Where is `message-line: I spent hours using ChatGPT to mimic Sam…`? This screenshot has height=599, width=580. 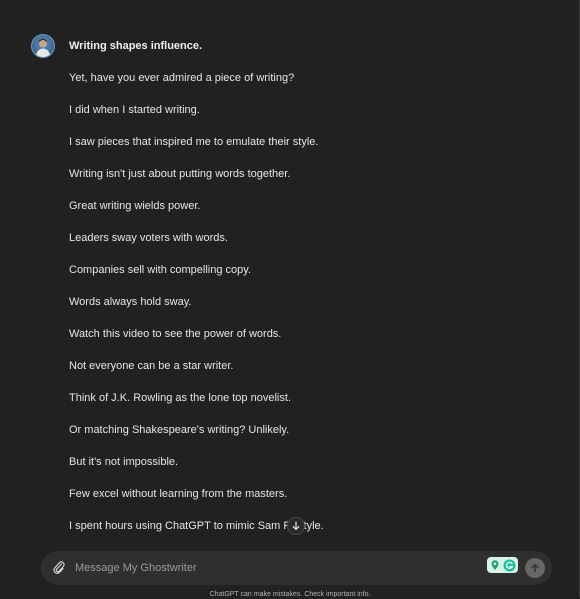
message-line: I spent hours using ChatGPT to mimic Sam… is located at coordinates (196, 526).